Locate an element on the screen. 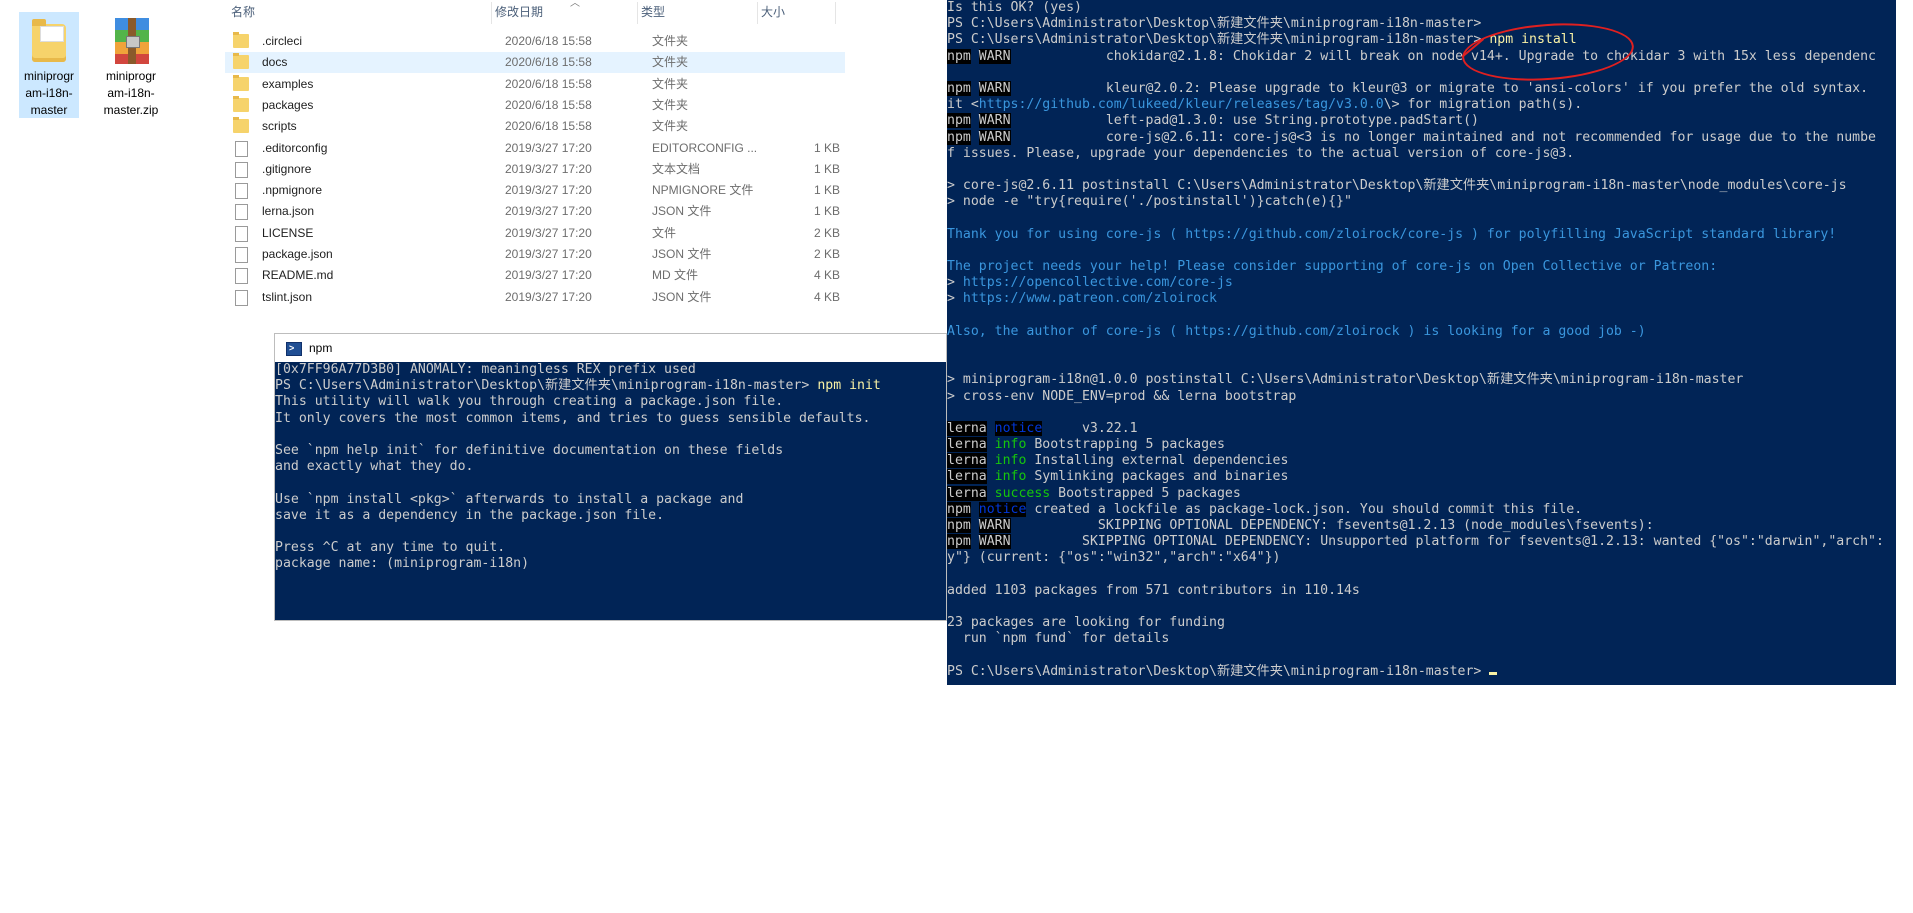  terminal-line: > https://opencollective.com/core-js is located at coordinates (1090, 283).